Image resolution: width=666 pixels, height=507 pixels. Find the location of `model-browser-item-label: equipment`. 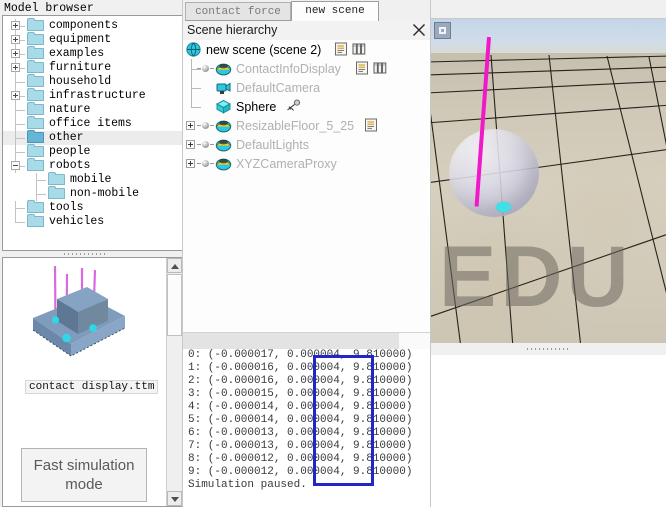

model-browser-item-label: equipment is located at coordinates (80, 39).